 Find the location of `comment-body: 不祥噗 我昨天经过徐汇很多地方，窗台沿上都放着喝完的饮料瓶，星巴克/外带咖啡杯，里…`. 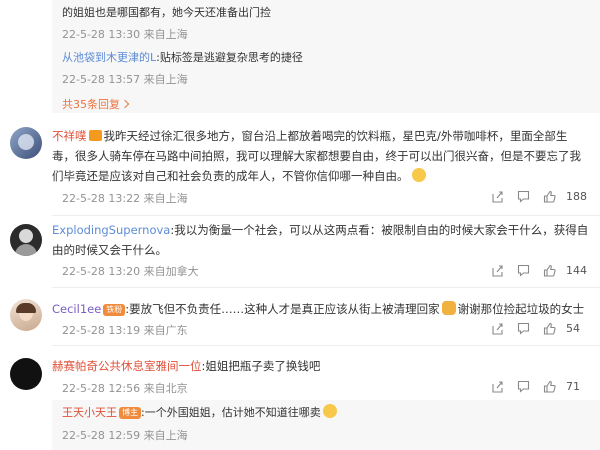

comment-body: 不祥噗 我昨天经过徐汇很多地方，窗台沿上都放着喝完的饮料瓶，星巴克/外带咖啡杯，里… is located at coordinates (322, 156).